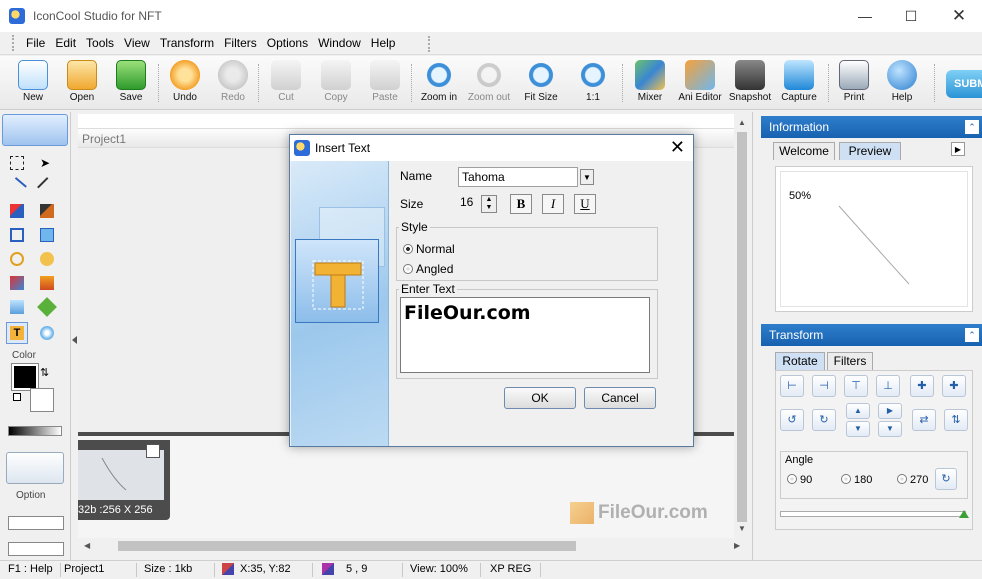 This screenshot has width=982, height=579. I want to click on menu-grip, so click(13, 43).